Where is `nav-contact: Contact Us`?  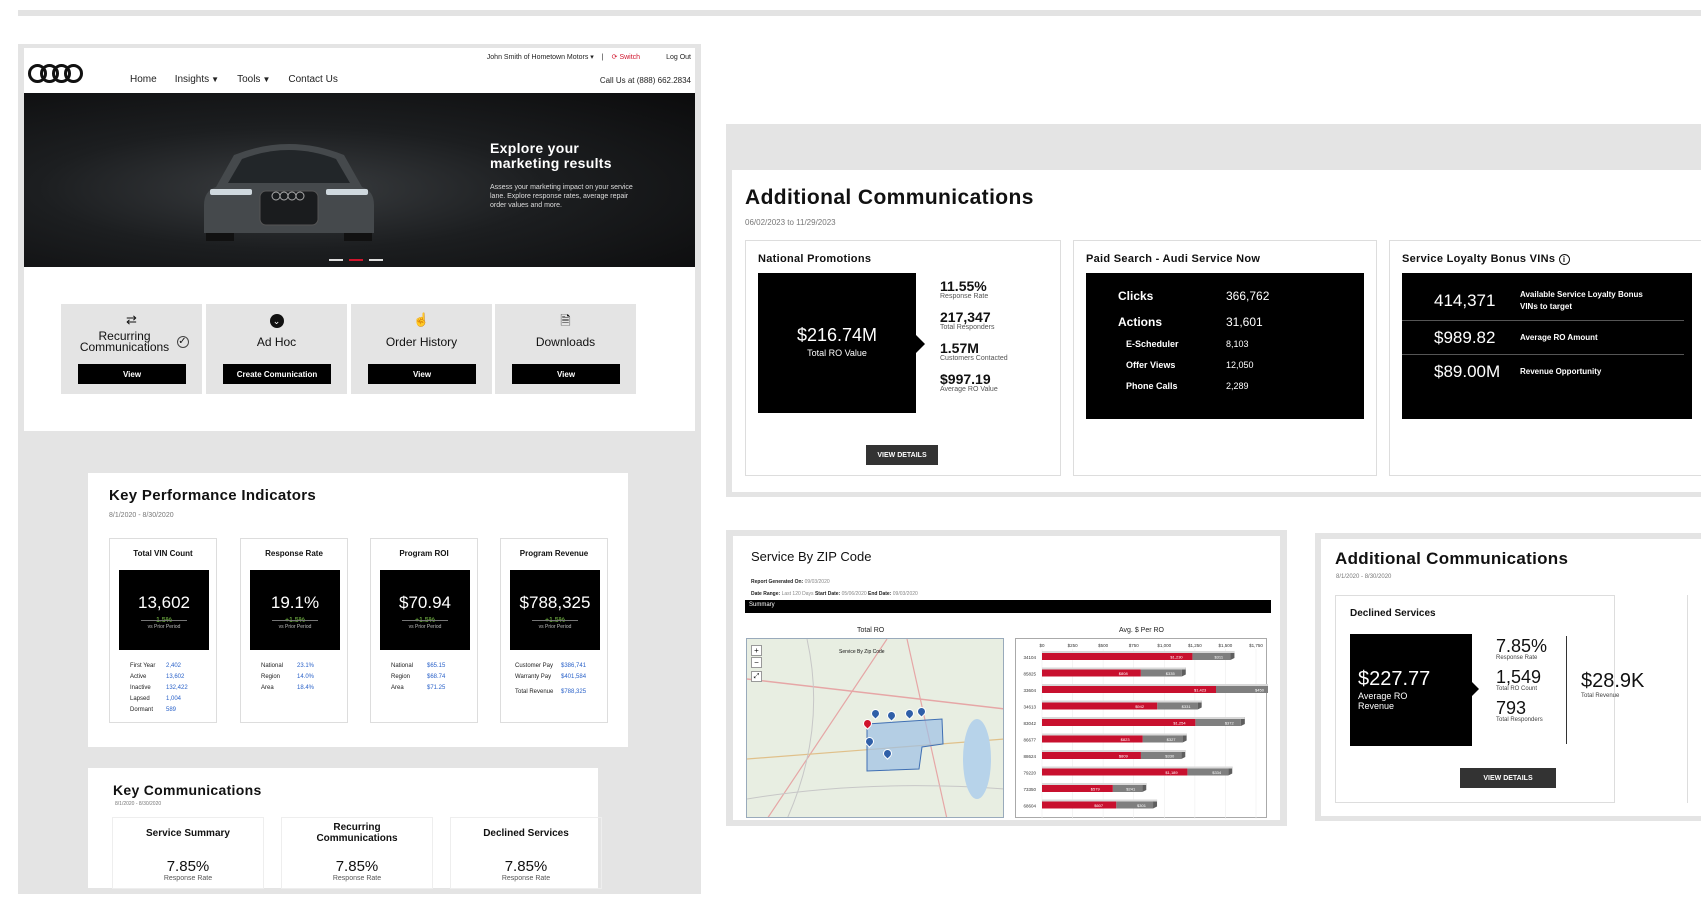
nav-contact: Contact Us is located at coordinates (312, 79).